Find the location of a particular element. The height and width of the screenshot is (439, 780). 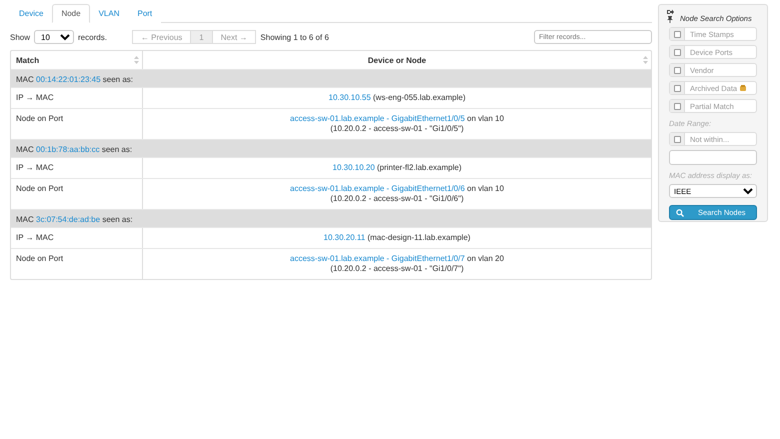

column-header: Match is located at coordinates (28, 60).